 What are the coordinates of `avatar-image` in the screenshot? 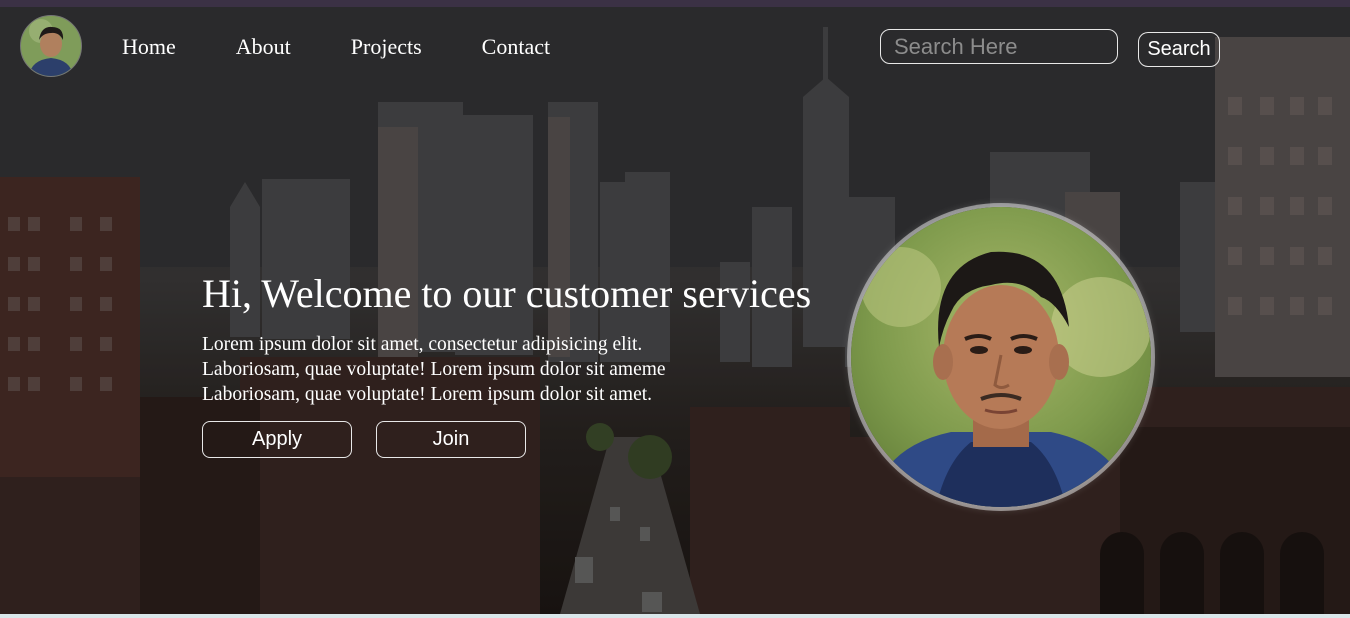 It's located at (51, 46).